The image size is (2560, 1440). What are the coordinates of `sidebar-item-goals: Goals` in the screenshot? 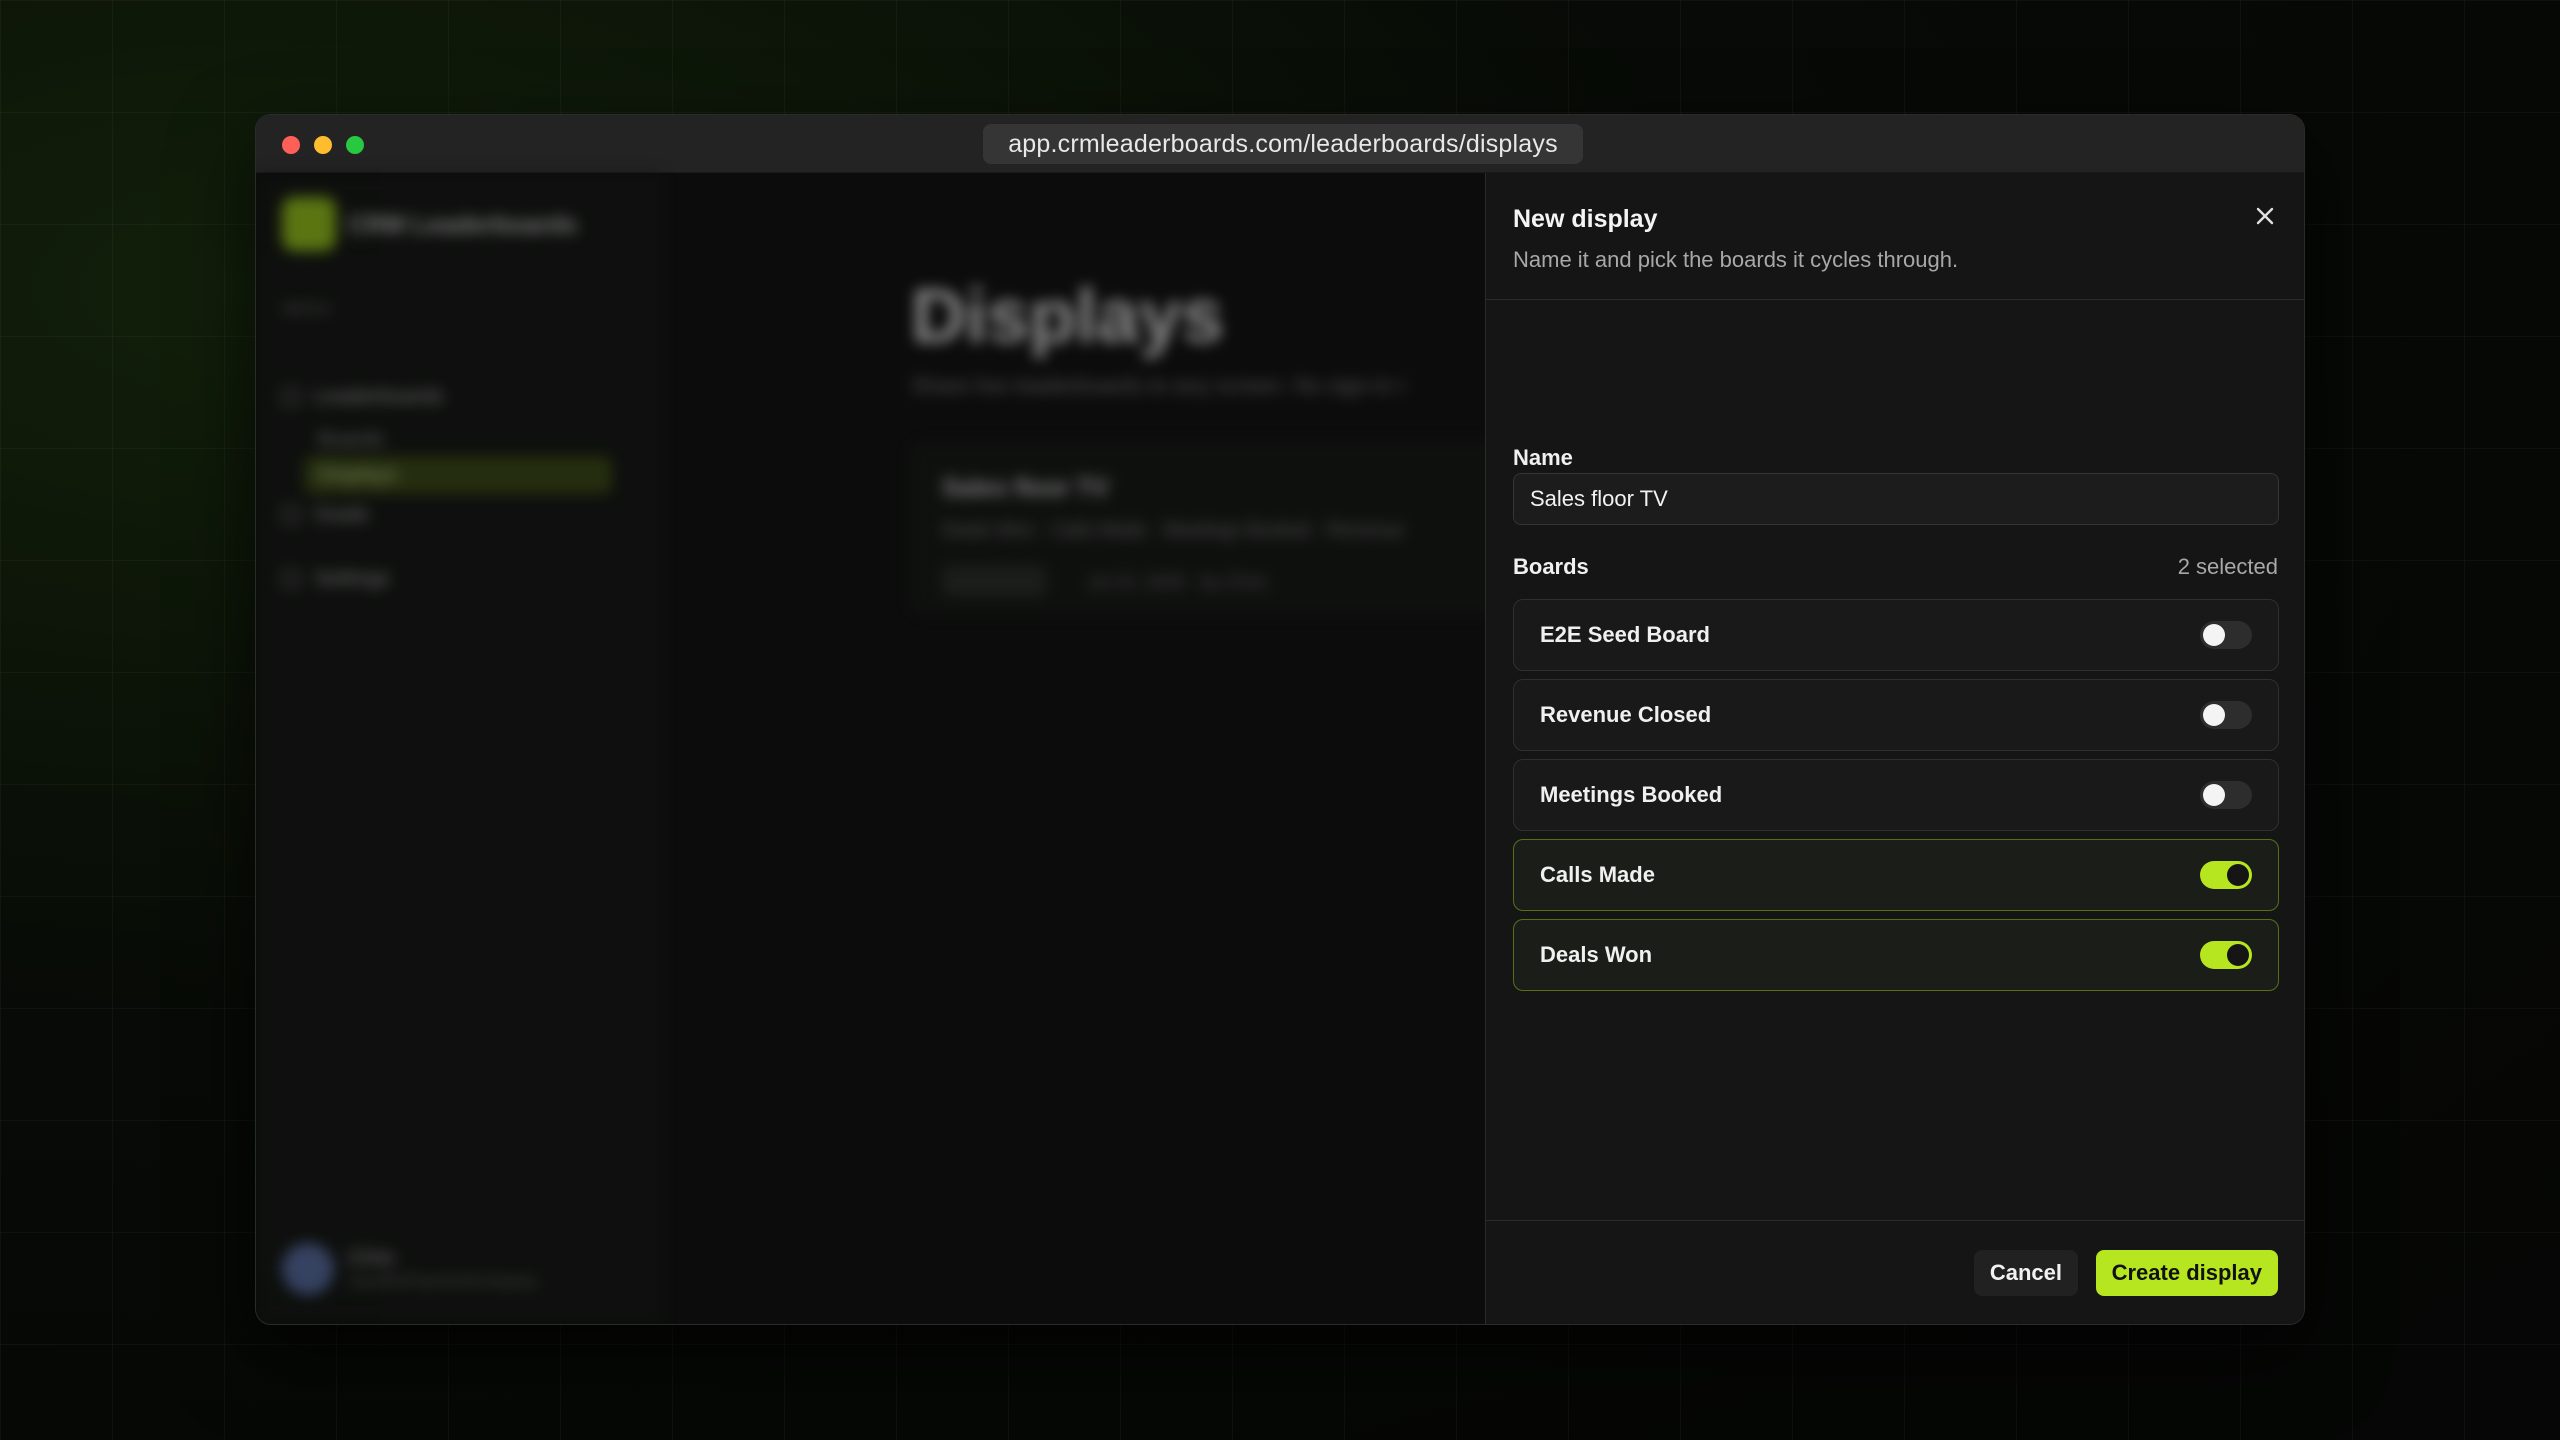 It's located at (325, 515).